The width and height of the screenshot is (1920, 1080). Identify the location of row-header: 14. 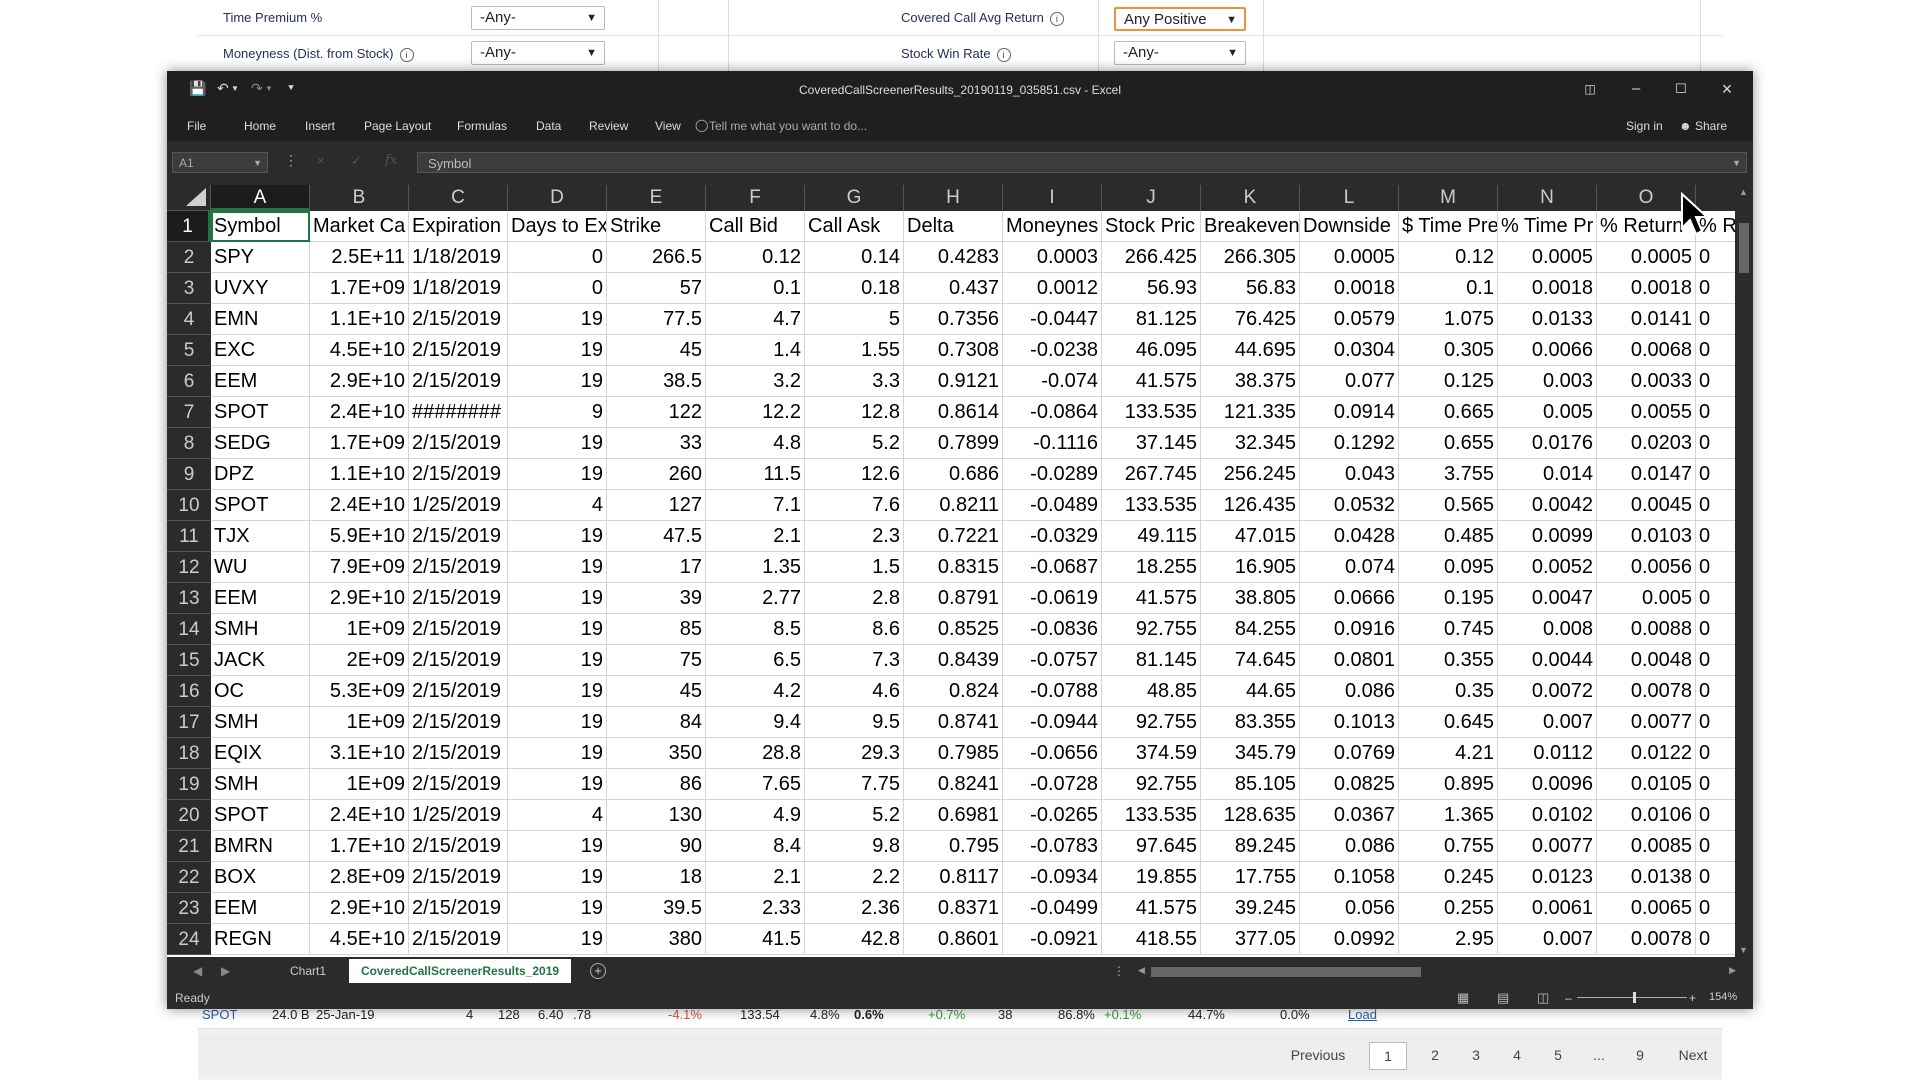
(189, 629).